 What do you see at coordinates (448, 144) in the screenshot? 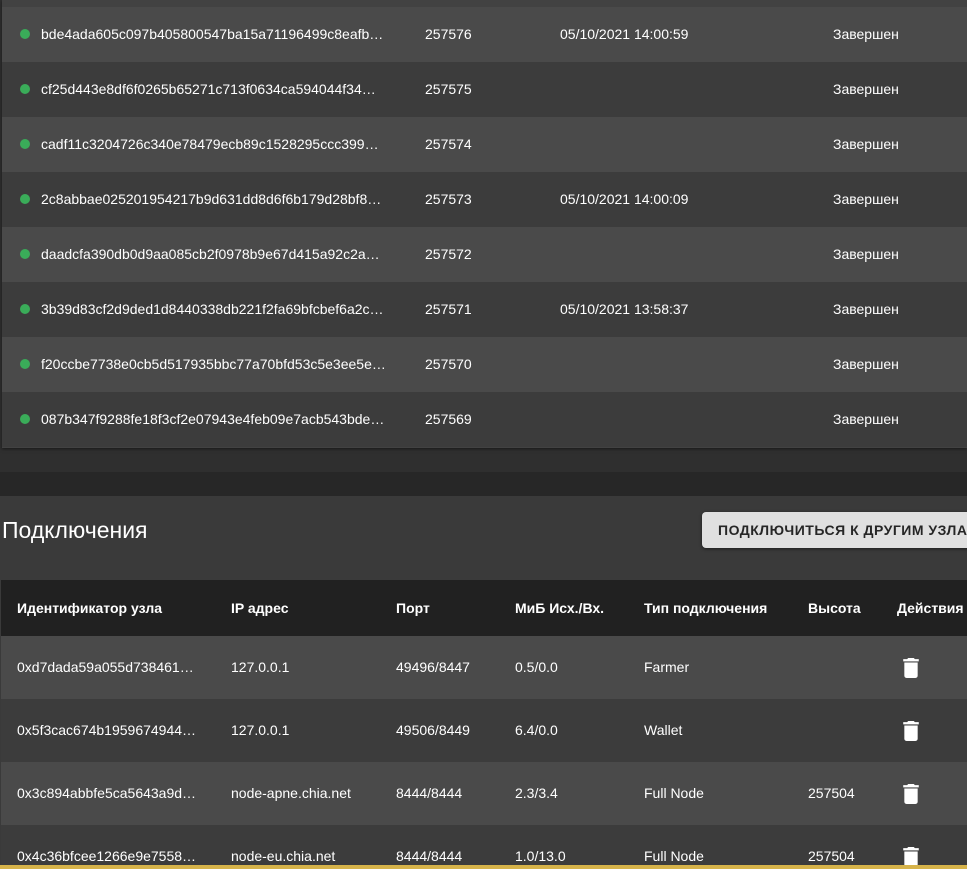
I see `block-height: 257574` at bounding box center [448, 144].